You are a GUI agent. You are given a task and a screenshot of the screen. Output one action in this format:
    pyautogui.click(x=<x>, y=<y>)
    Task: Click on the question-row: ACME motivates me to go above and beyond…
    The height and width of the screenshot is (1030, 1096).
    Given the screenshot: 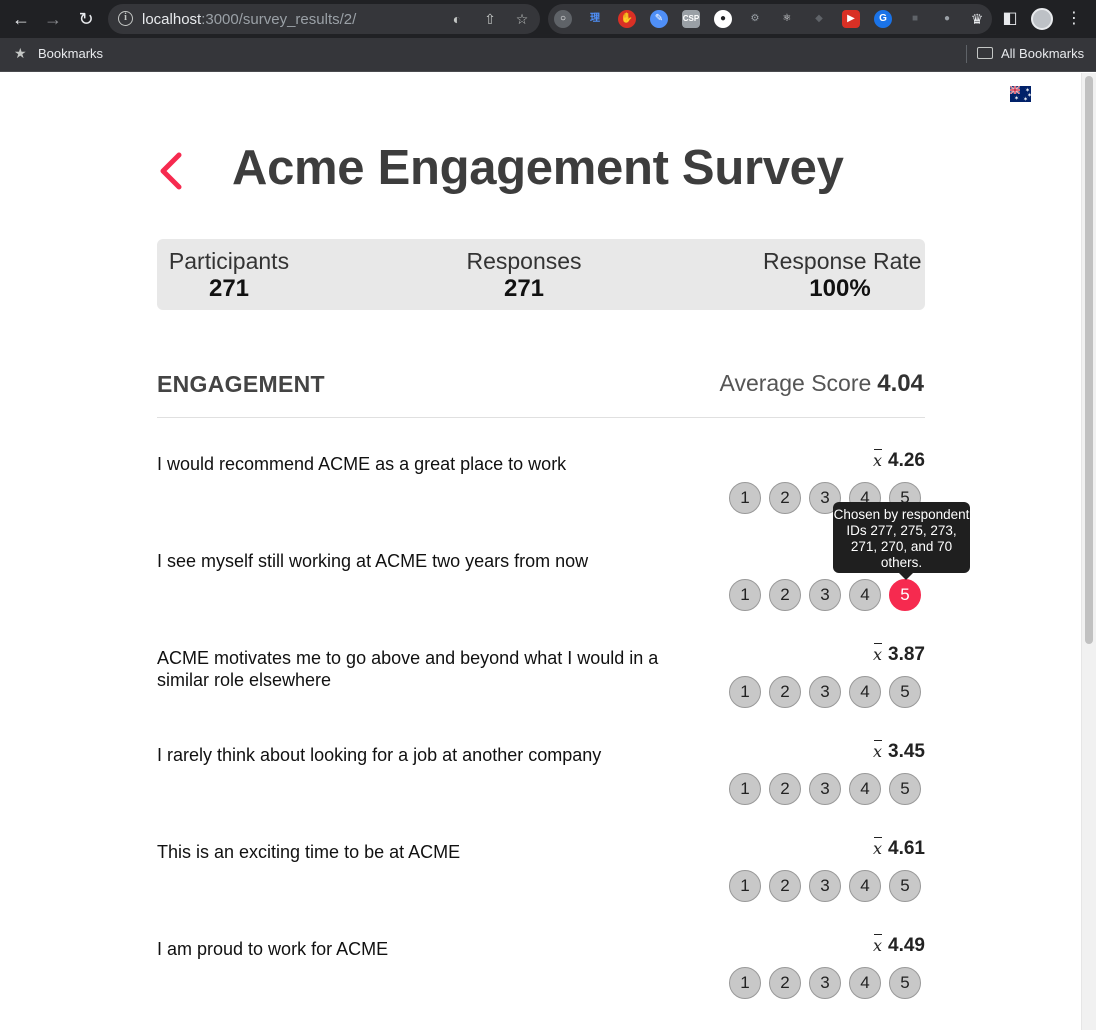 What is the action you would take?
    pyautogui.click(x=541, y=694)
    